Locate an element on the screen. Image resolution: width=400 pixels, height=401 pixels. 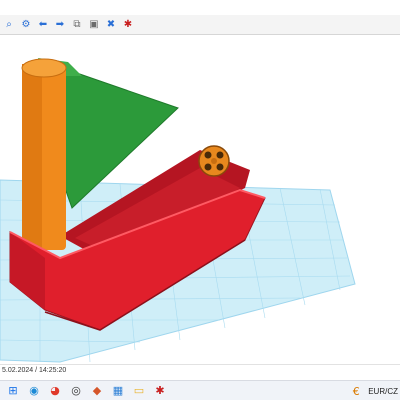
media-app-icon: ◎ is located at coordinates (76, 391).